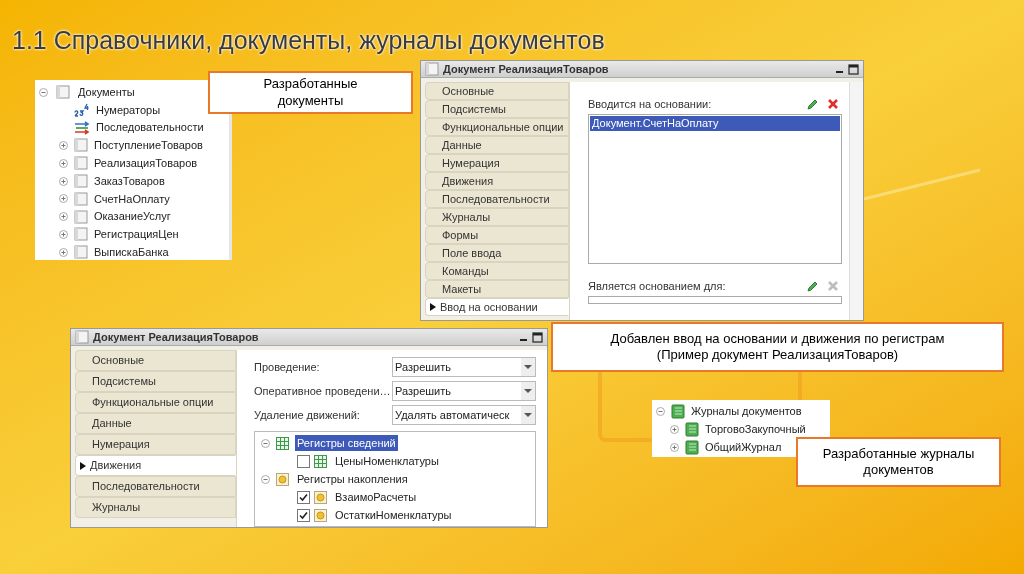 This screenshot has width=1024, height=574. What do you see at coordinates (755, 429) in the screenshot?
I see `tree-item: ТорговоЗакупочный` at bounding box center [755, 429].